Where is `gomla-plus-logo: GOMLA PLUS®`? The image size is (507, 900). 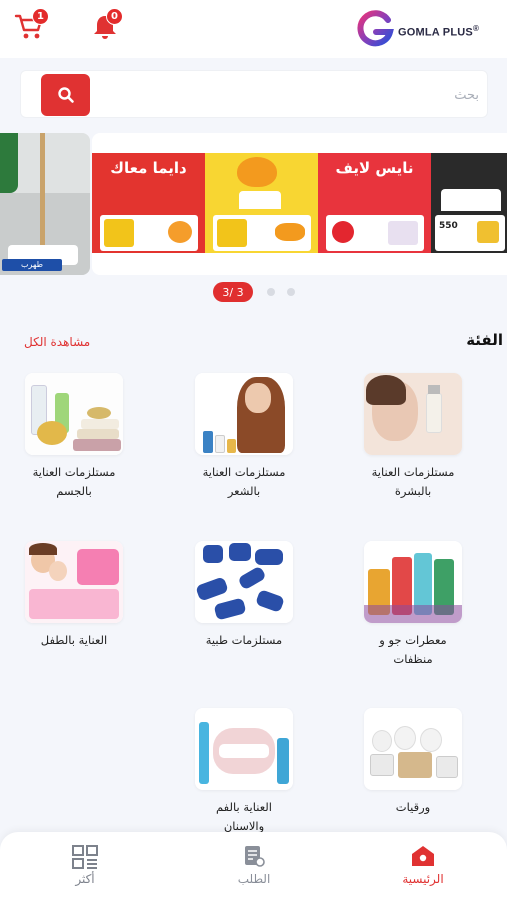
gomla-plus-logo: GOMLA PLUS® is located at coordinates (421, 29).